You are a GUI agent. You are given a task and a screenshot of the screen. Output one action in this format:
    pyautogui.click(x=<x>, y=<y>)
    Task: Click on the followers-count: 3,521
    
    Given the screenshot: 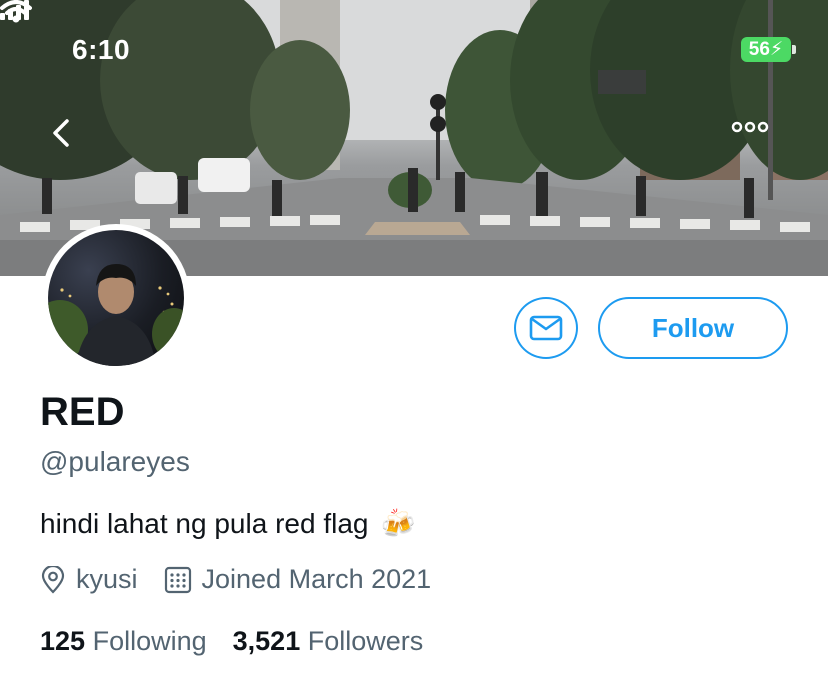 What is the action you would take?
    pyautogui.click(x=266, y=641)
    